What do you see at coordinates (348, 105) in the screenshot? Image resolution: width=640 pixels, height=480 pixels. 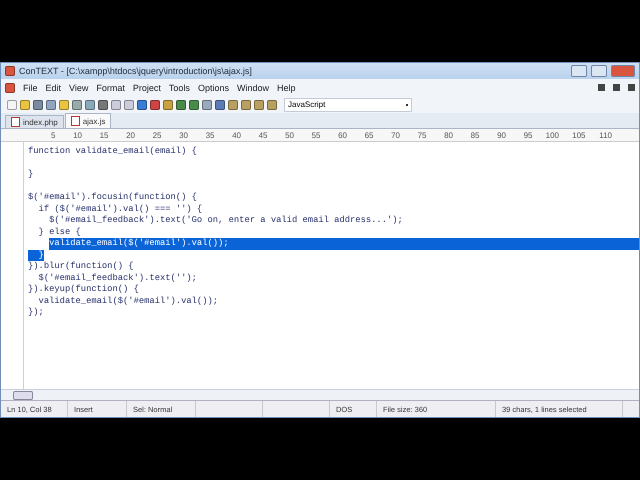 I see `language-dropdown: JavaScript` at bounding box center [348, 105].